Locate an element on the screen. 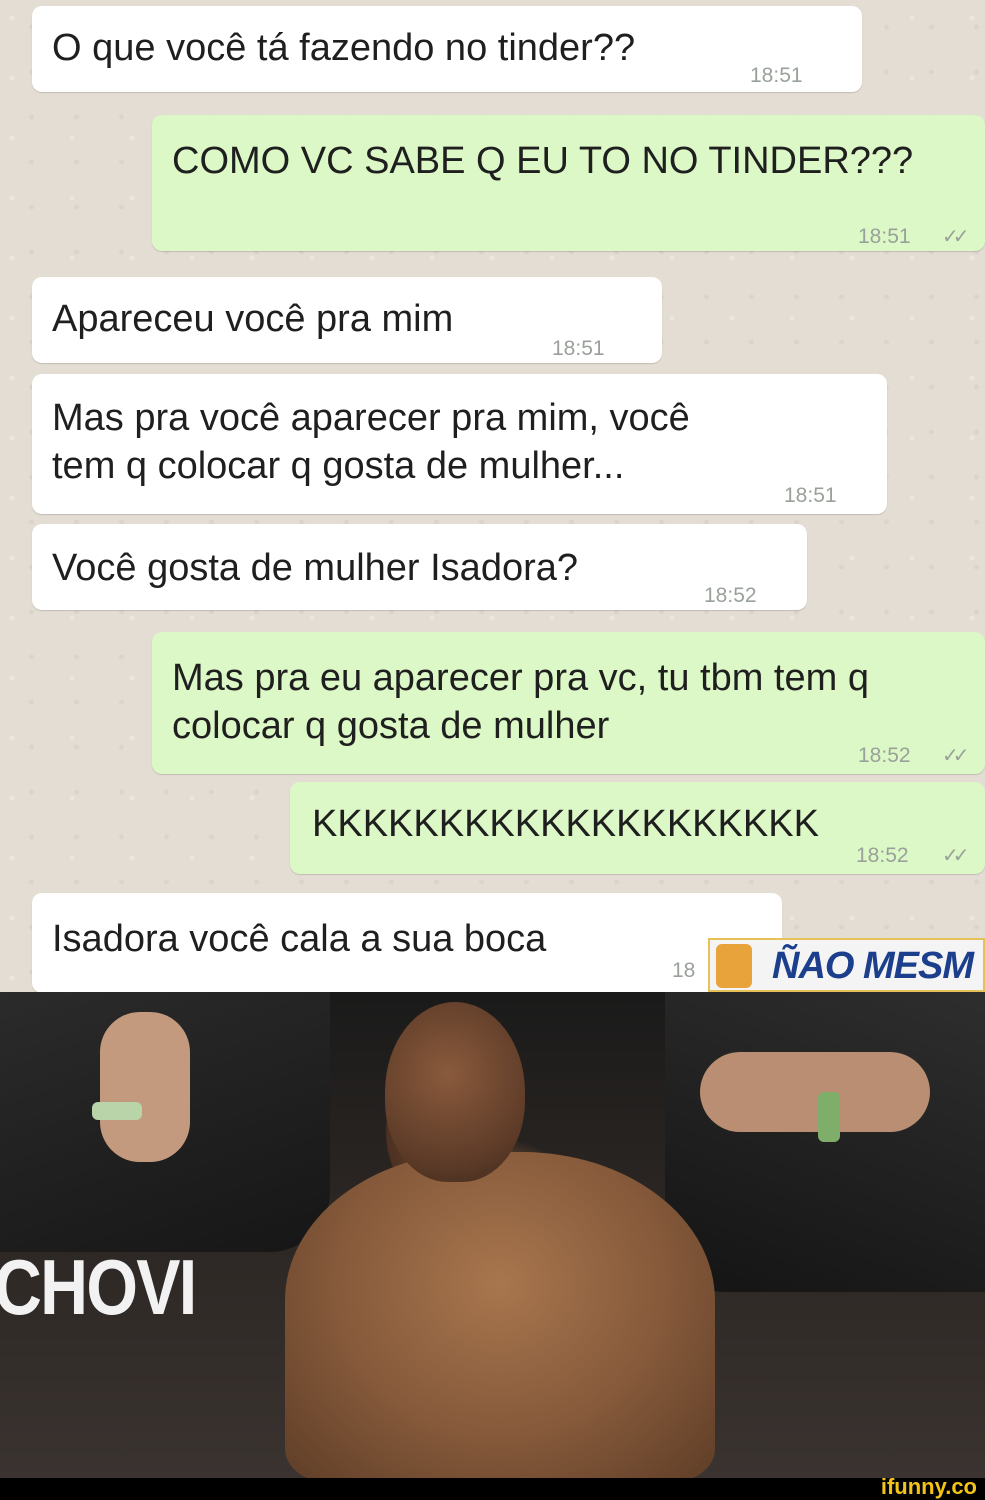 This screenshot has height=1500, width=985. footer-bar: ifunny.co is located at coordinates (492, 1486).